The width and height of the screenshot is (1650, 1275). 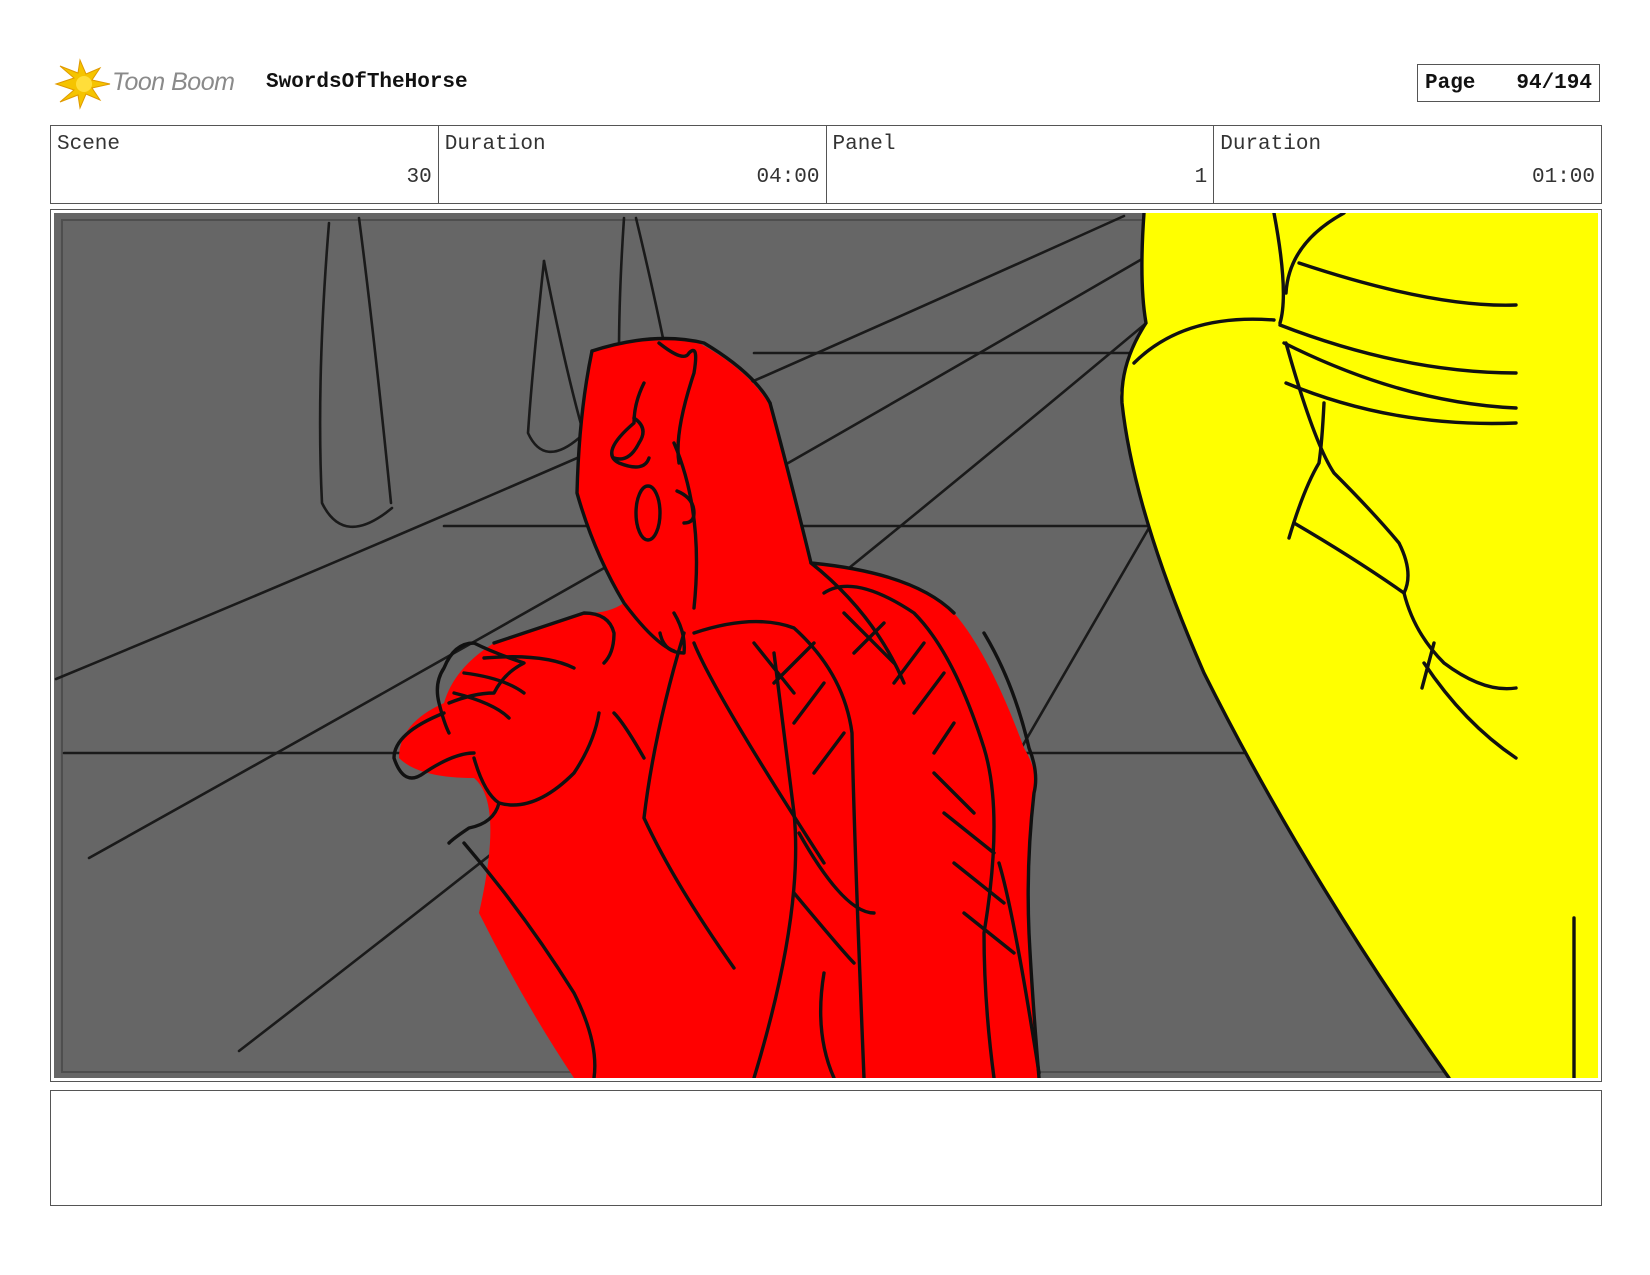 I want to click on page-number: 94/194, so click(x=1554, y=83).